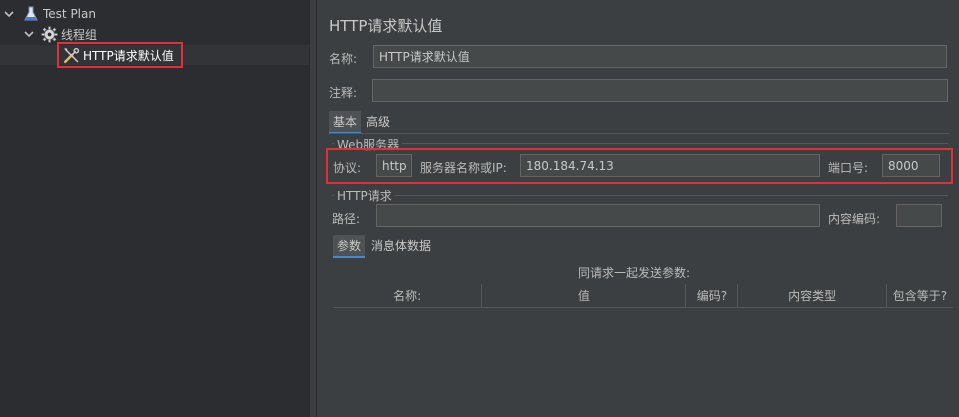  What do you see at coordinates (346, 219) in the screenshot?
I see `path-label: 路径:` at bounding box center [346, 219].